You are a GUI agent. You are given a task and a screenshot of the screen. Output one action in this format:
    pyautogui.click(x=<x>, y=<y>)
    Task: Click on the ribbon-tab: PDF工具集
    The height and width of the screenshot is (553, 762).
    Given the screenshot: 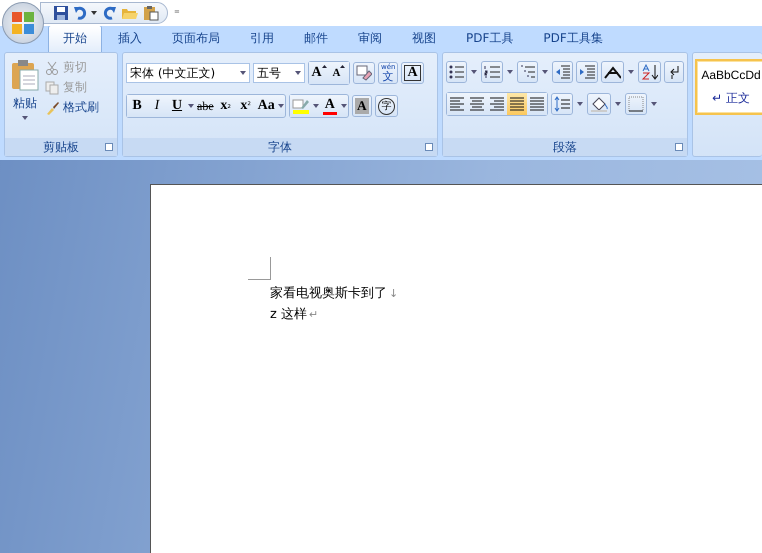 What is the action you would take?
    pyautogui.click(x=573, y=39)
    